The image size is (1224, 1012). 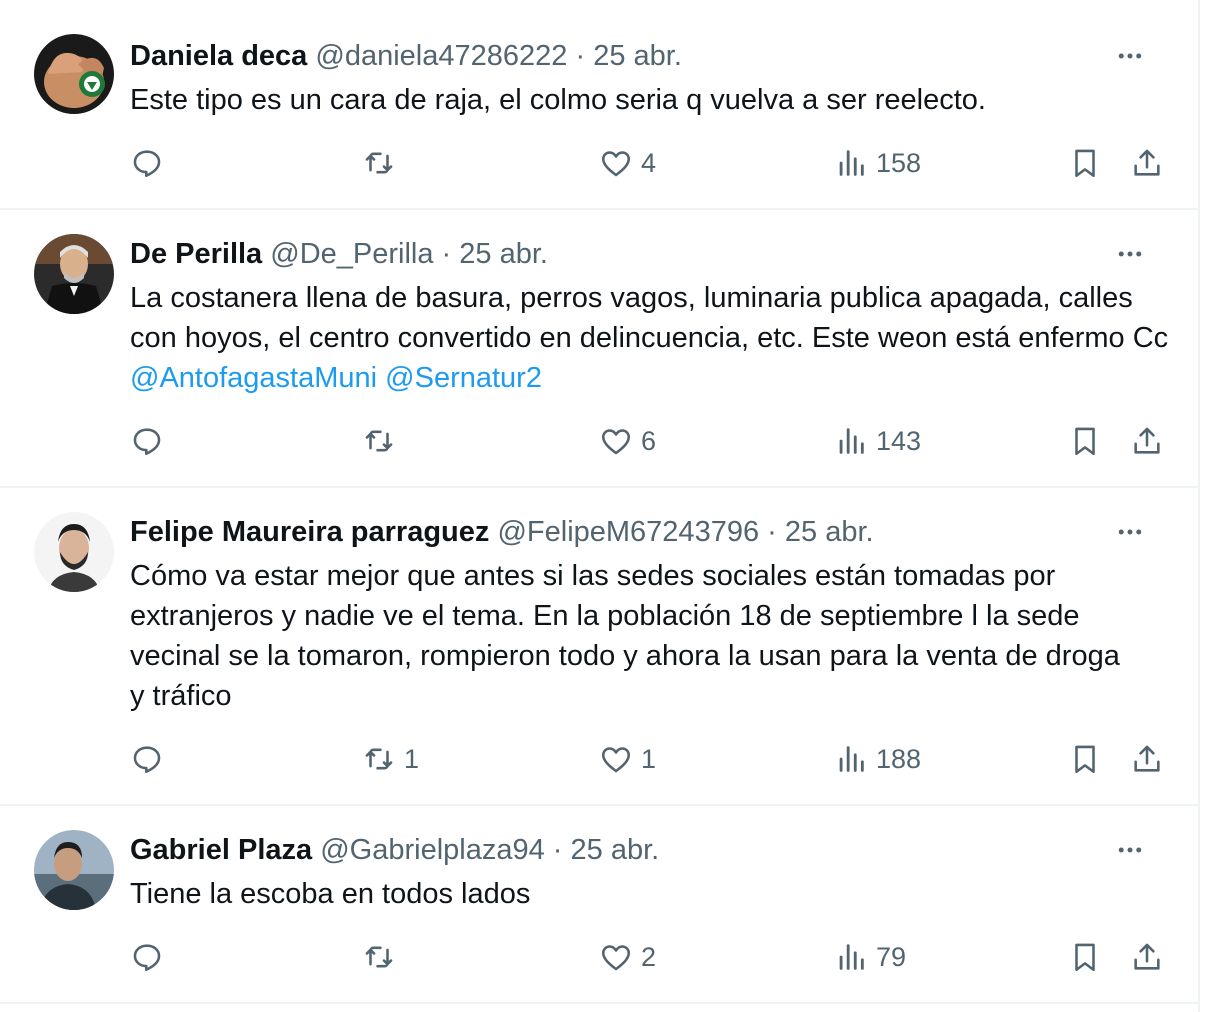 I want to click on author-handle: @FelipeM67243796, so click(x=628, y=532).